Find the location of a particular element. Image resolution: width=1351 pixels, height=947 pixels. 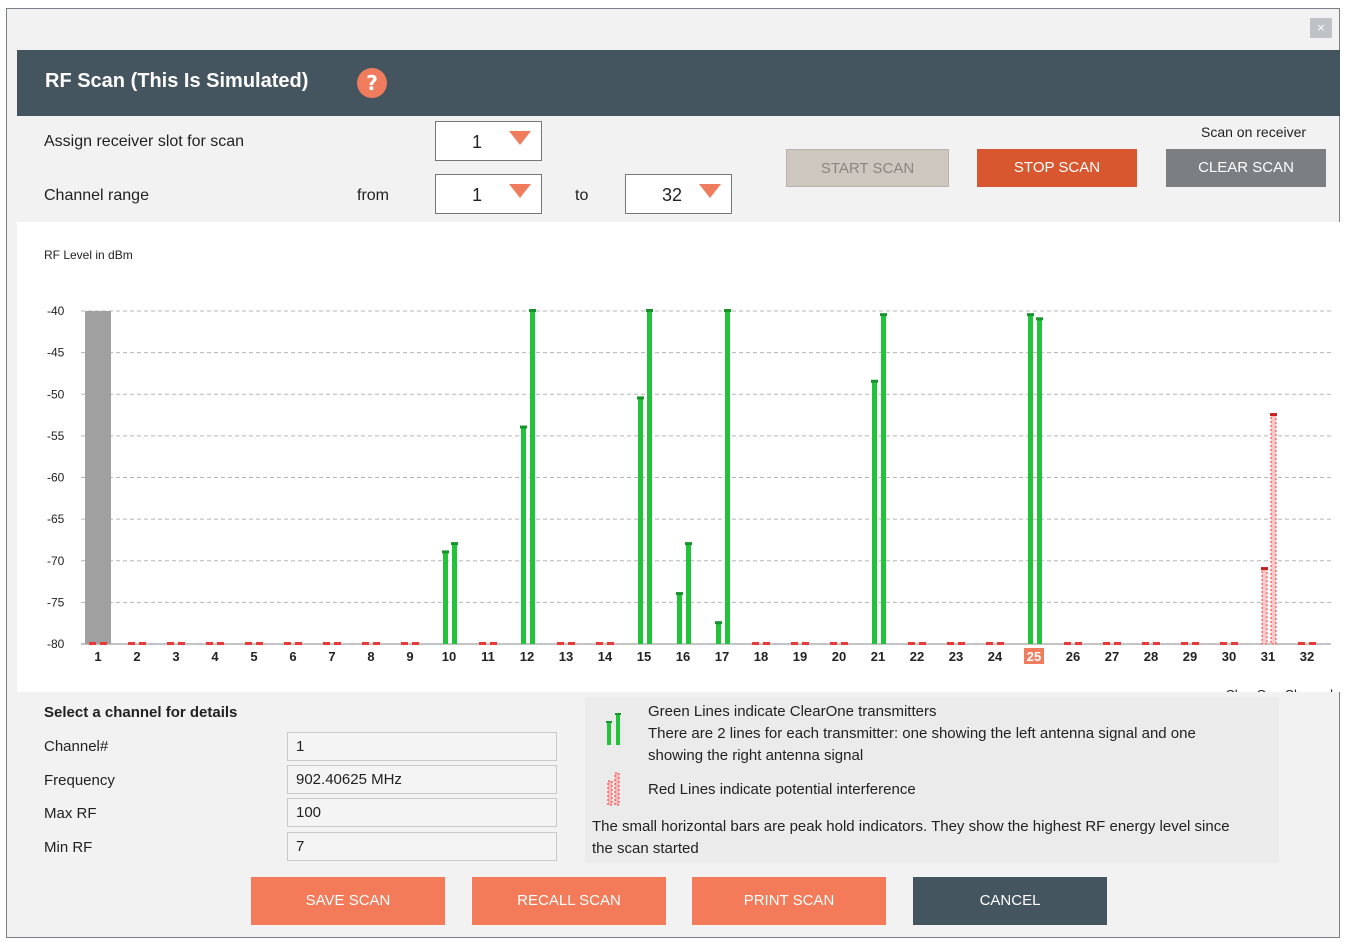

x-tick-label: 14 is located at coordinates (605, 656).